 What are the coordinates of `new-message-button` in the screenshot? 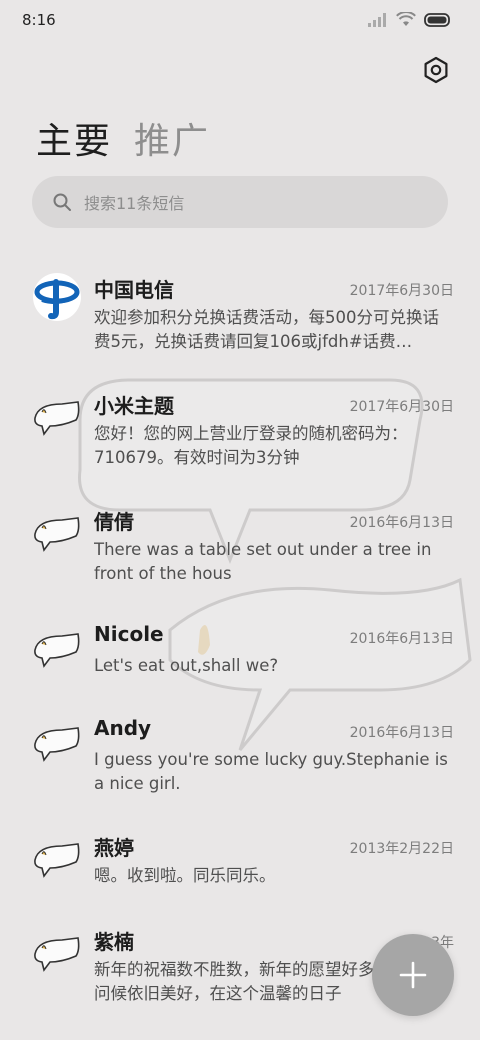 It's located at (413, 975).